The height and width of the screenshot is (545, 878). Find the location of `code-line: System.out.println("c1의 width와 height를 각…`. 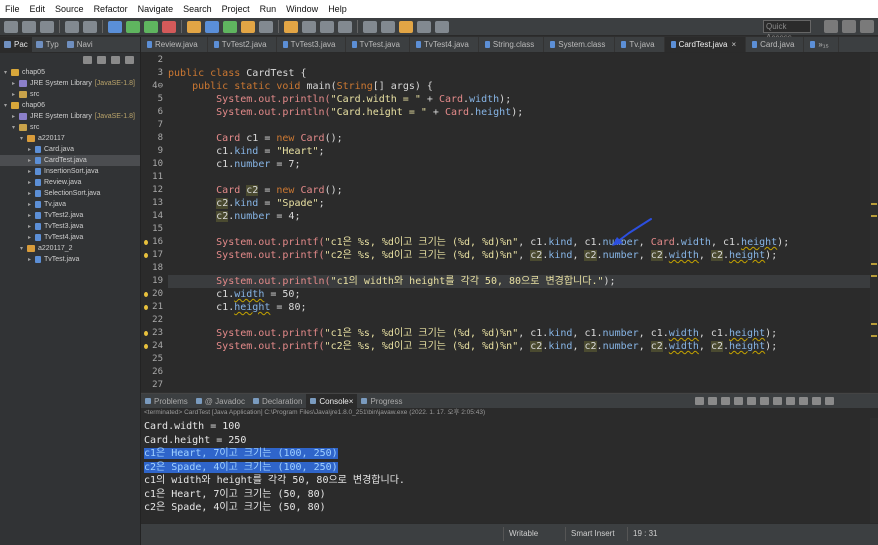

code-line: System.out.println("c1의 width와 height를 각… is located at coordinates (521, 281).